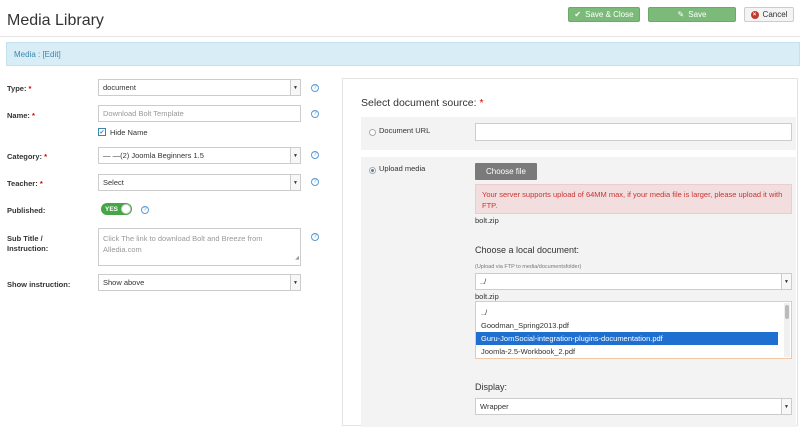 This screenshot has width=800, height=427. I want to click on save-close-label: Save & Close, so click(609, 14).